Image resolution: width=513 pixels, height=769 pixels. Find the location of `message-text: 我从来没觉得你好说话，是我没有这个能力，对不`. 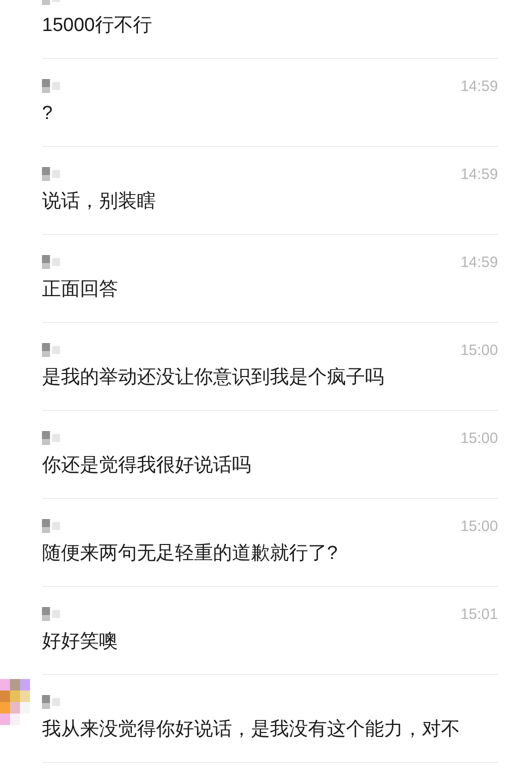

message-text: 我从来没觉得你好说话，是我没有这个能力，对不 is located at coordinates (251, 730).